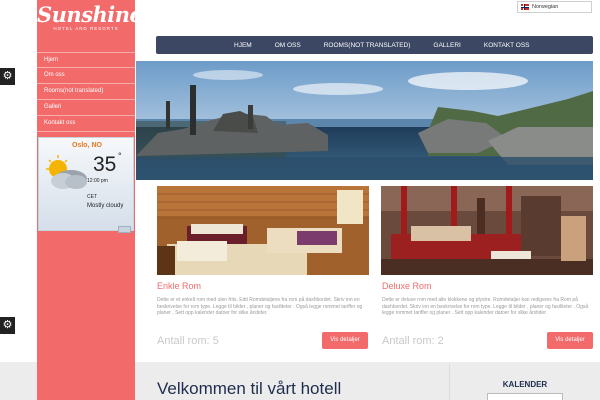 Image resolution: width=600 pixels, height=400 pixels. What do you see at coordinates (92, 197) in the screenshot?
I see `weather-timezone: CET` at bounding box center [92, 197].